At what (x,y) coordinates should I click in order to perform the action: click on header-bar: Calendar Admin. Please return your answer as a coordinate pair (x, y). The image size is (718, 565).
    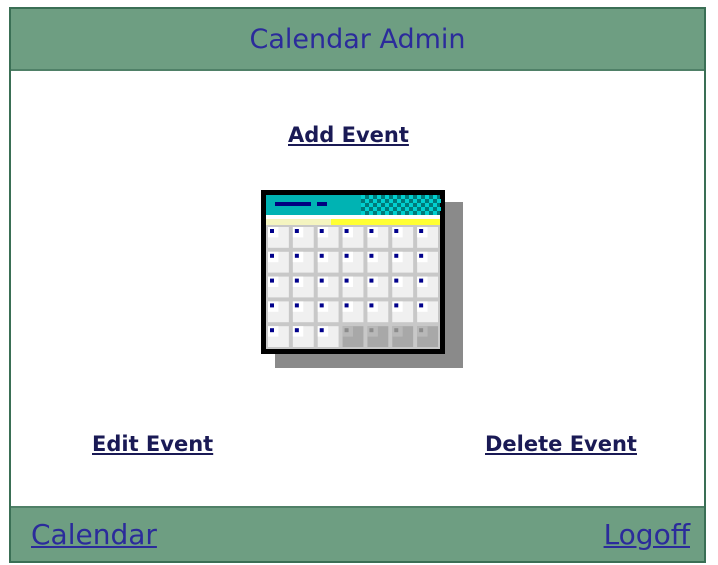
    Looking at the image, I should click on (357, 40).